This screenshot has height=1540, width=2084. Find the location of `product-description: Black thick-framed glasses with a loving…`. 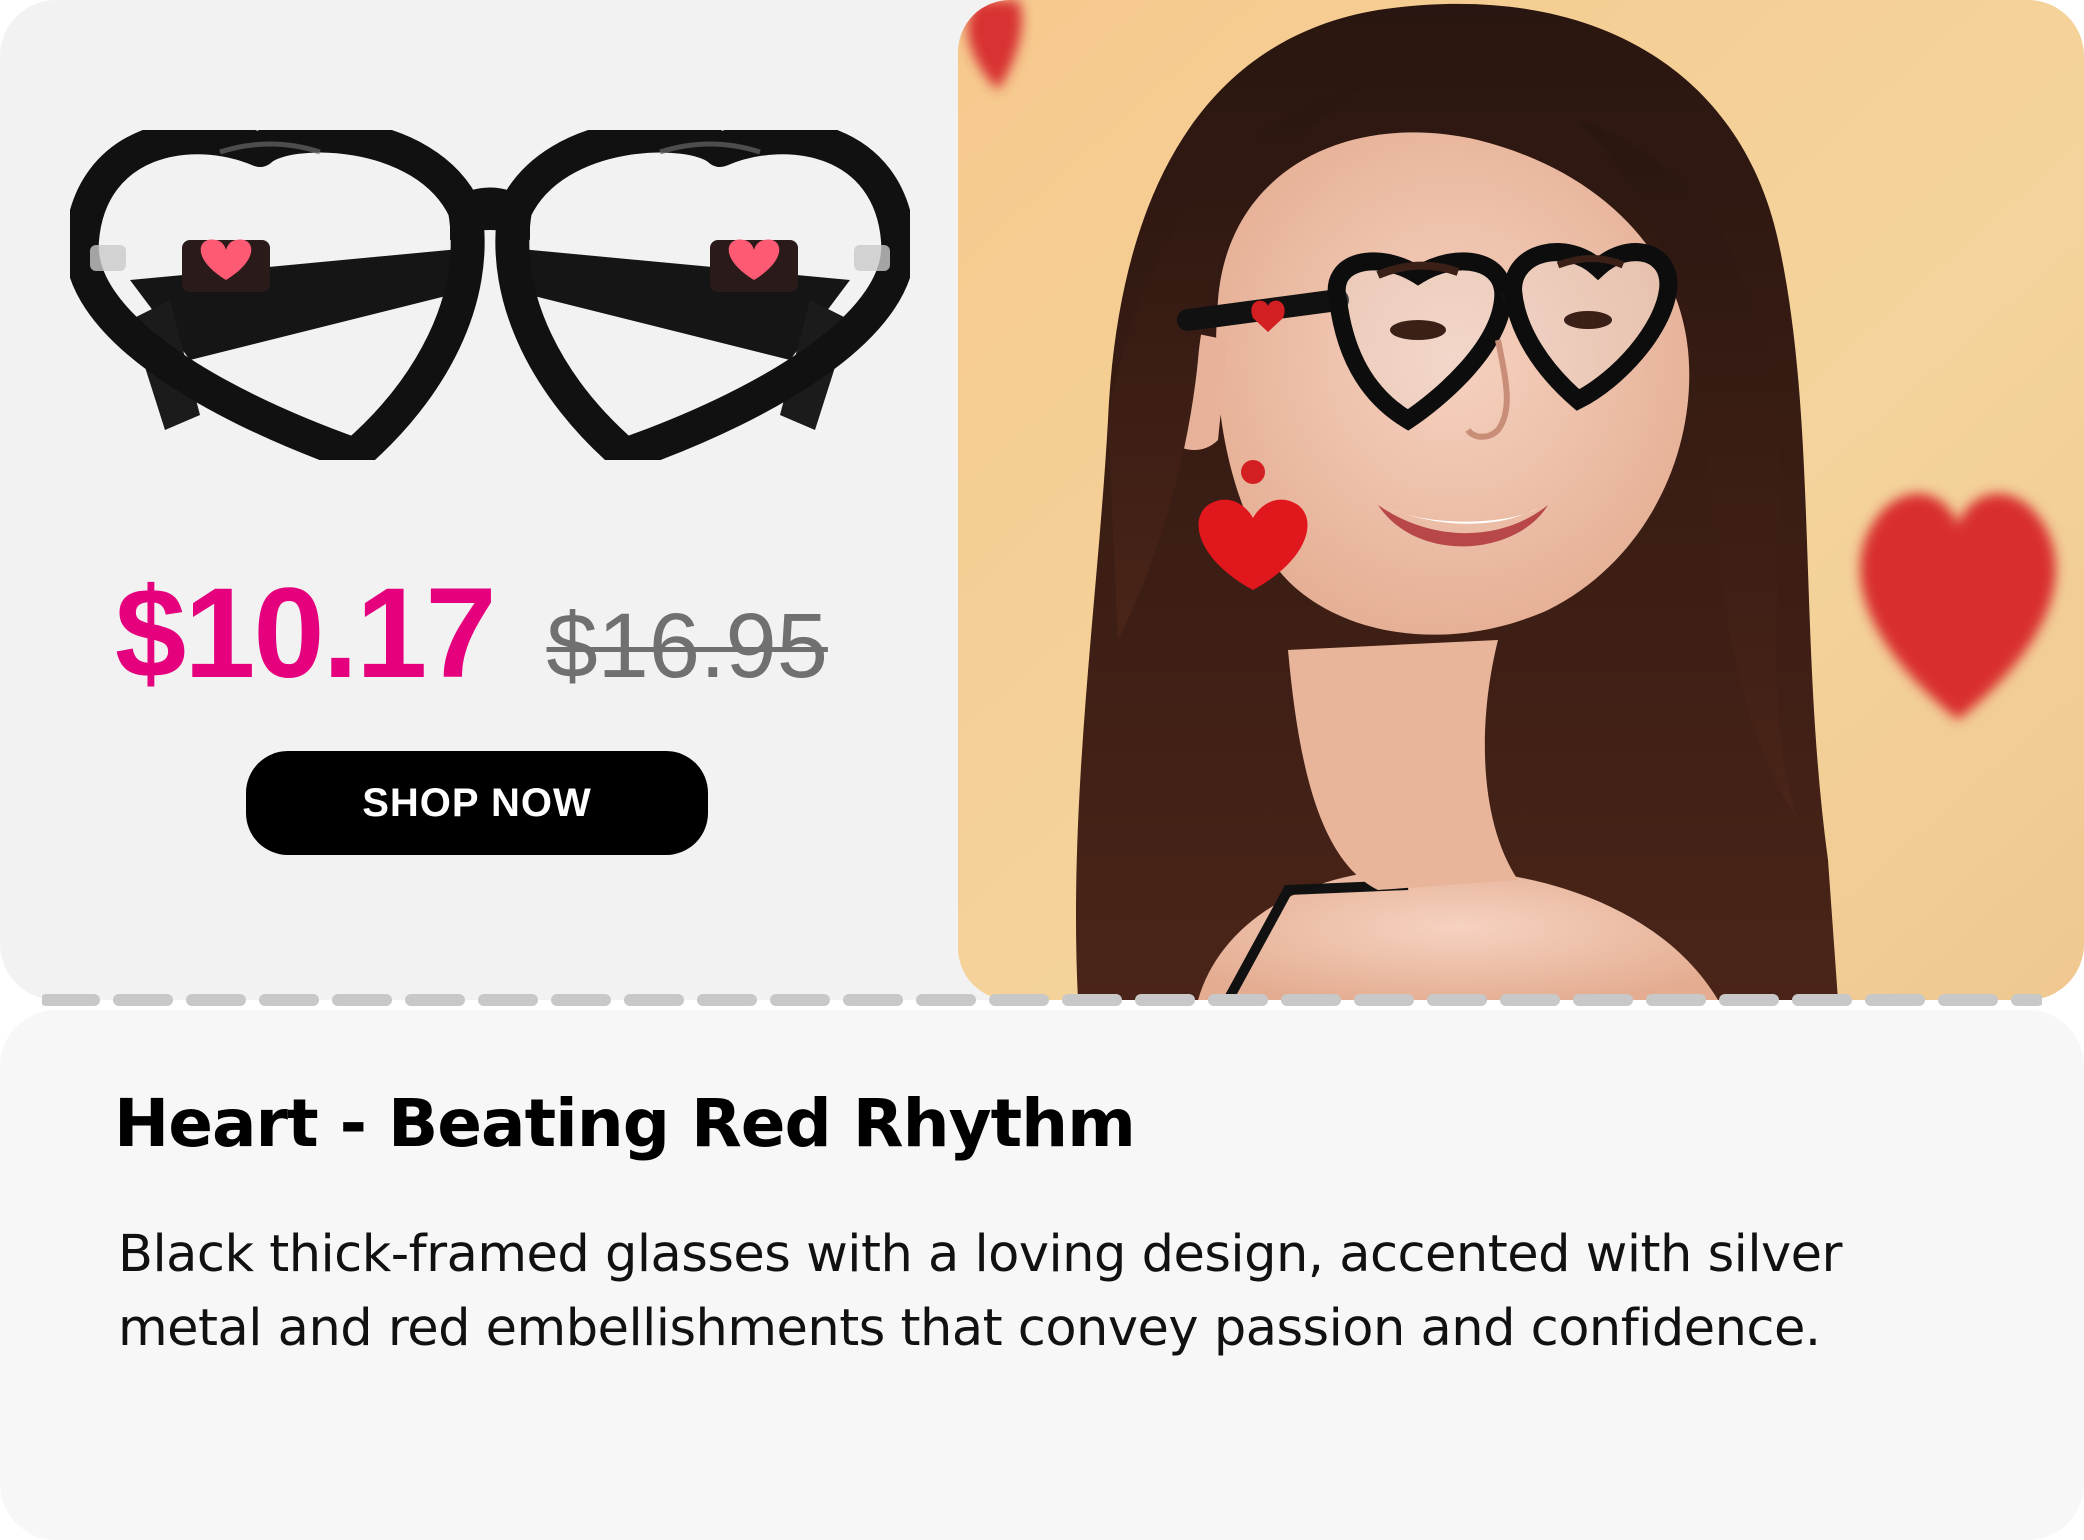

product-description: Black thick-framed glasses with a loving… is located at coordinates (980, 1291).